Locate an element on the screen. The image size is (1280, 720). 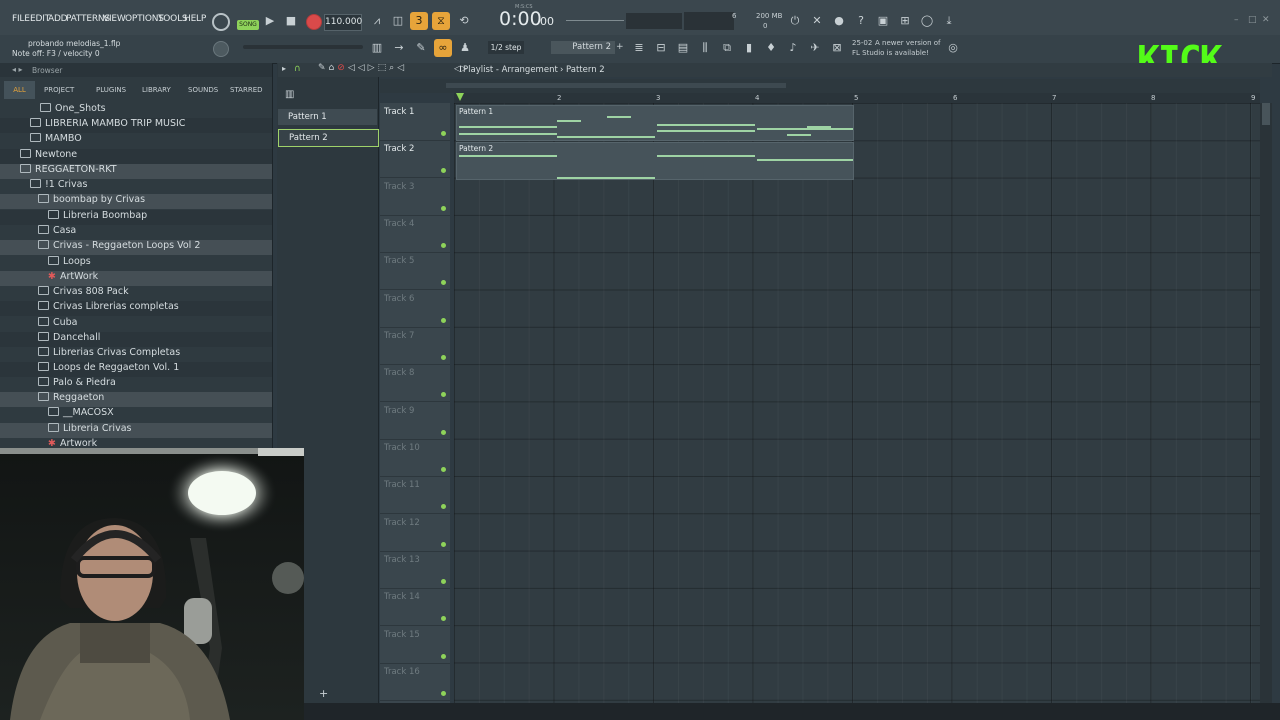
menu-add: ADD is located at coordinates (58, 19).